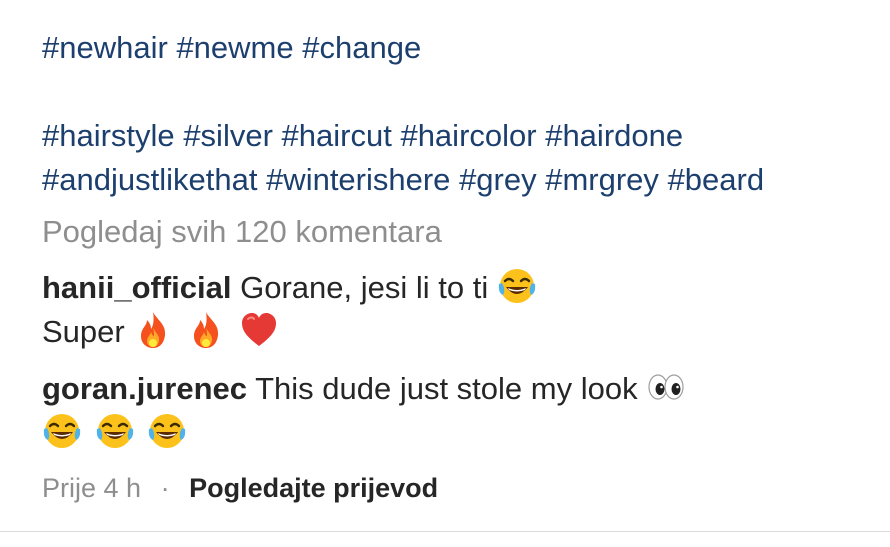  I want to click on hashtag-link: #winterishere, so click(358, 179).